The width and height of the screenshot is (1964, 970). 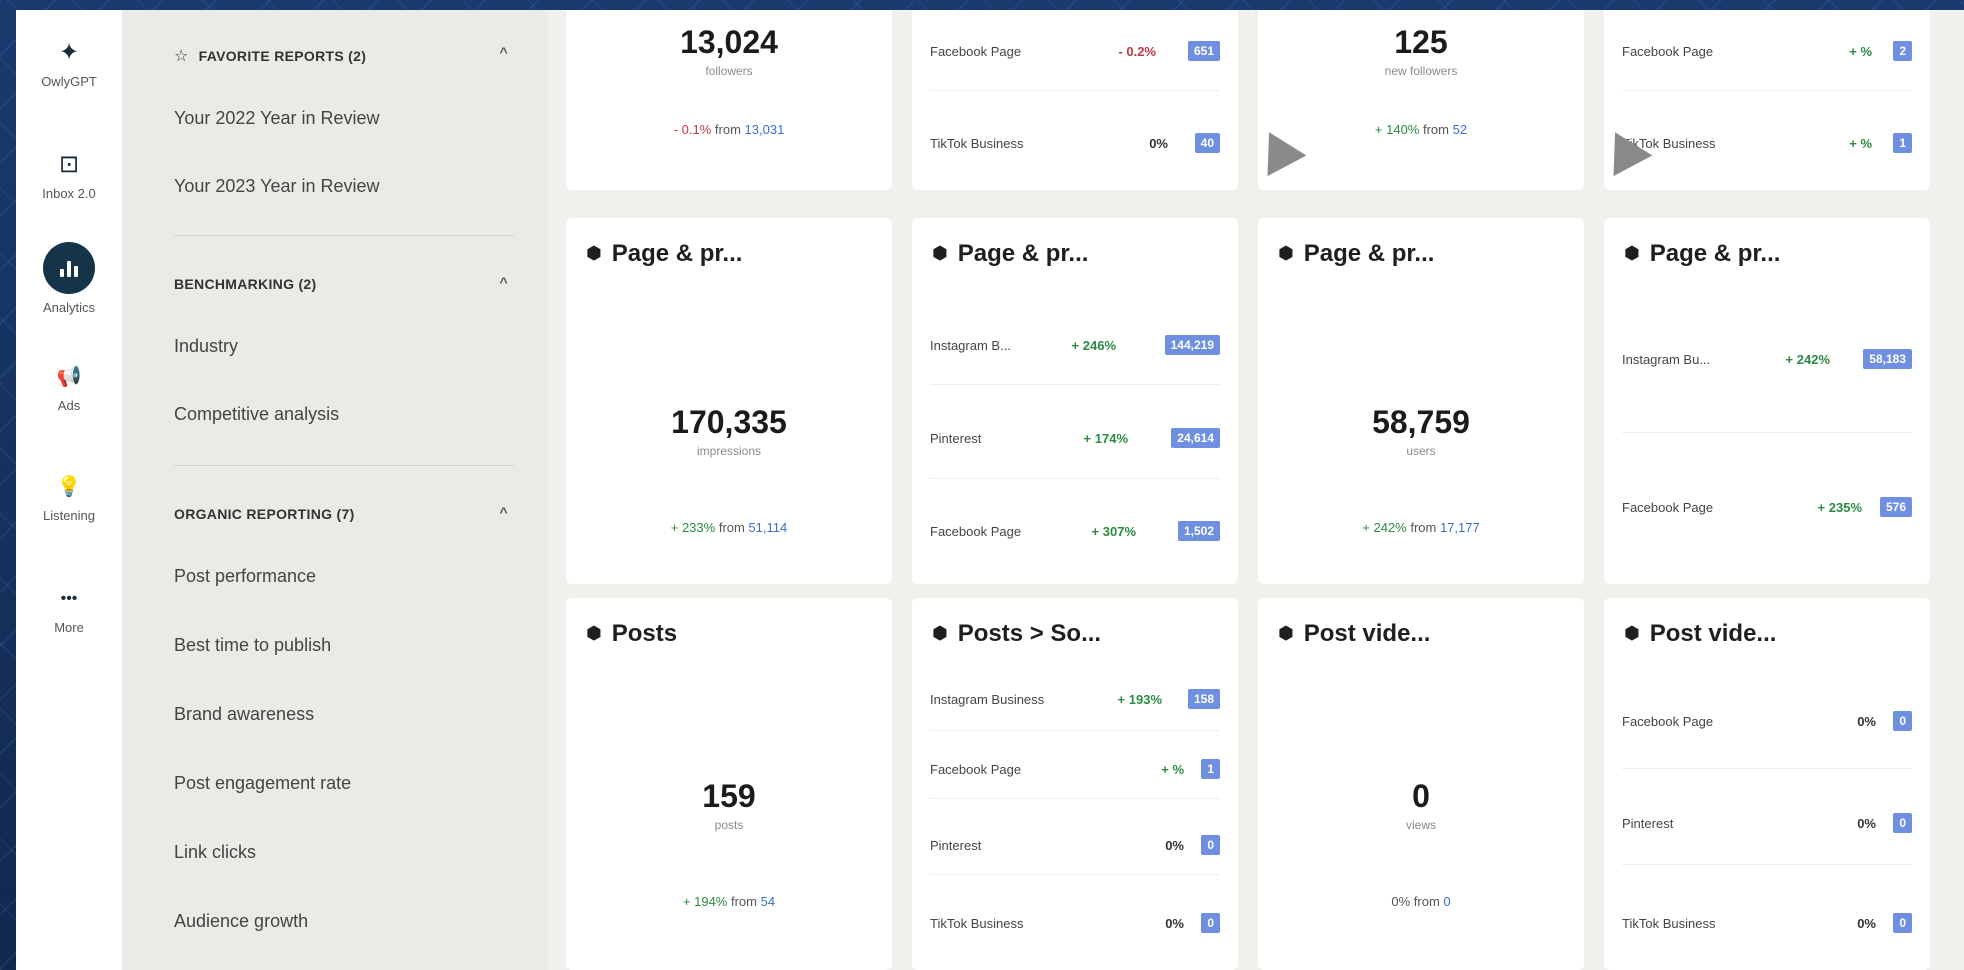 What do you see at coordinates (1895, 507) in the screenshot?
I see `network-value-badge: 576` at bounding box center [1895, 507].